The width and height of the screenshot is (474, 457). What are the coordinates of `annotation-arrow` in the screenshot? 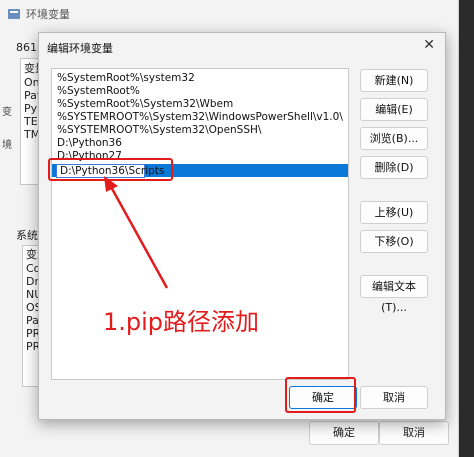 It's located at (136, 232).